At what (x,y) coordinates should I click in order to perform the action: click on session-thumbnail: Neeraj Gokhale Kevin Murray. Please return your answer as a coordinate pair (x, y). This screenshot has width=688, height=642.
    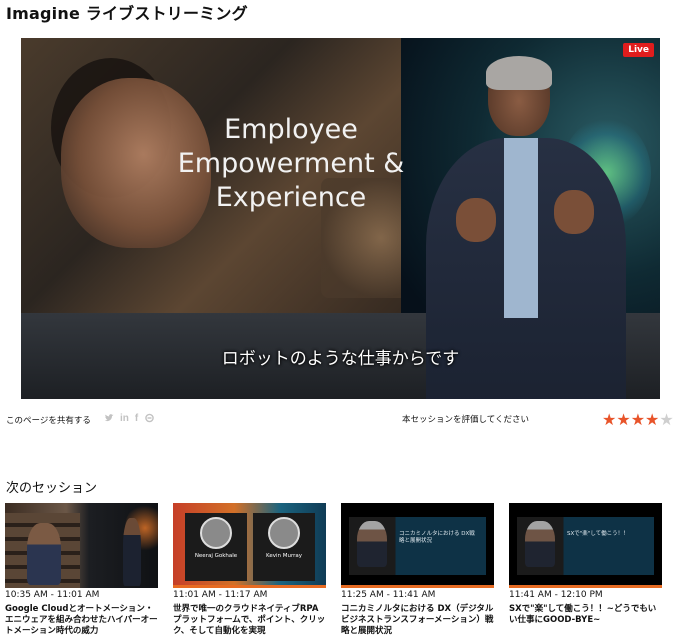
    Looking at the image, I should click on (249, 545).